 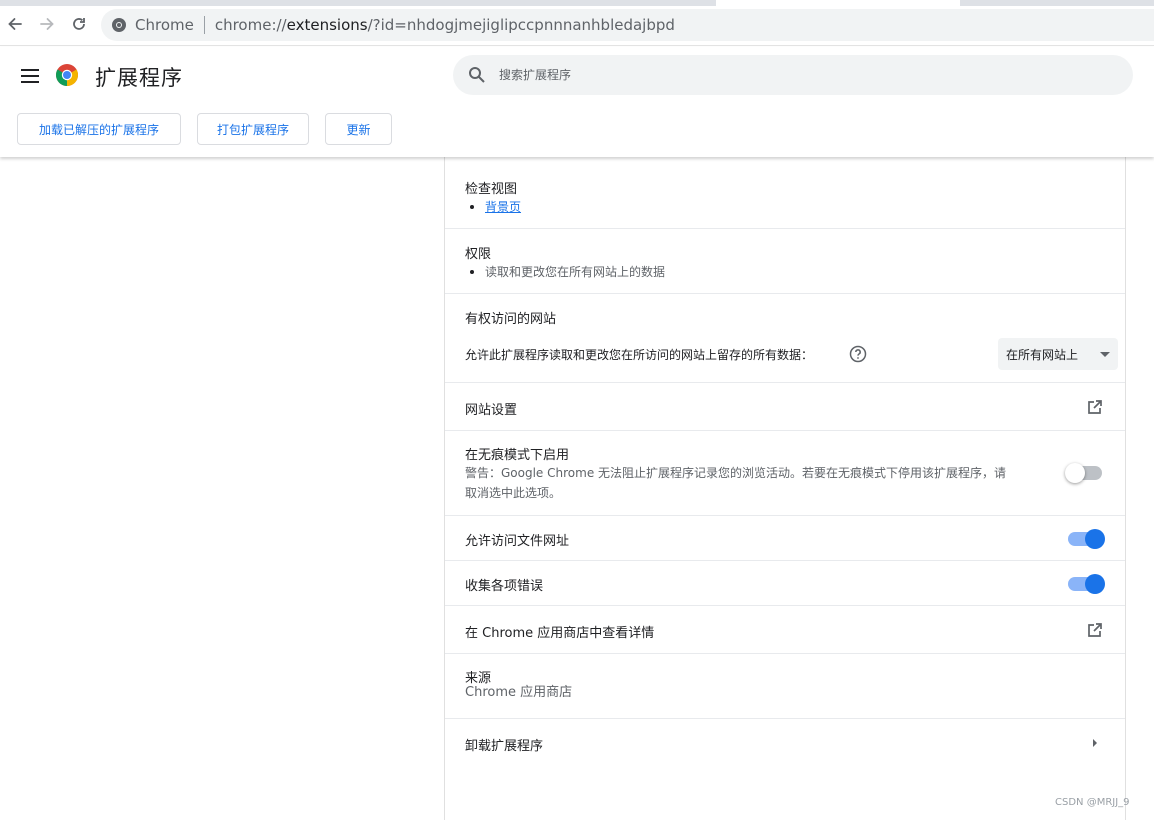 I want to click on source-section: 来源 Chrome 应用商店, so click(x=785, y=686).